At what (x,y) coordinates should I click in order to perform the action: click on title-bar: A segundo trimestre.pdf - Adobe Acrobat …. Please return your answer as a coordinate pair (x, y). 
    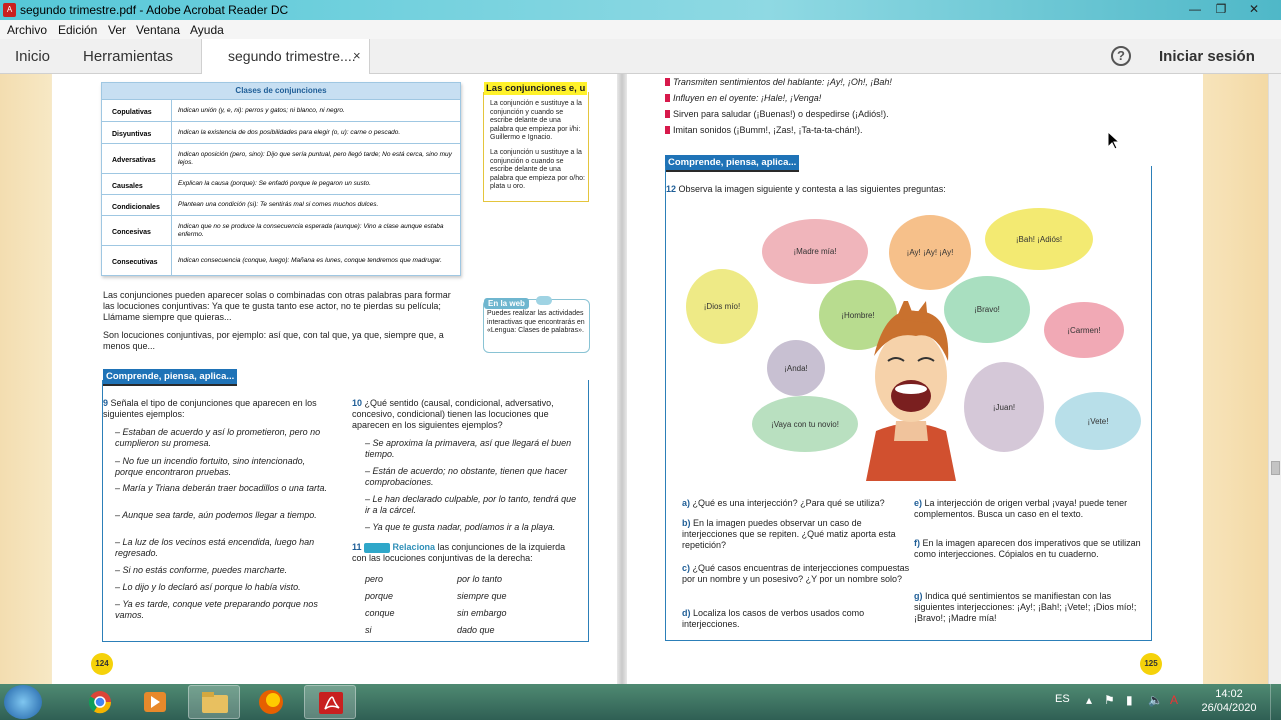
    Looking at the image, I should click on (640, 10).